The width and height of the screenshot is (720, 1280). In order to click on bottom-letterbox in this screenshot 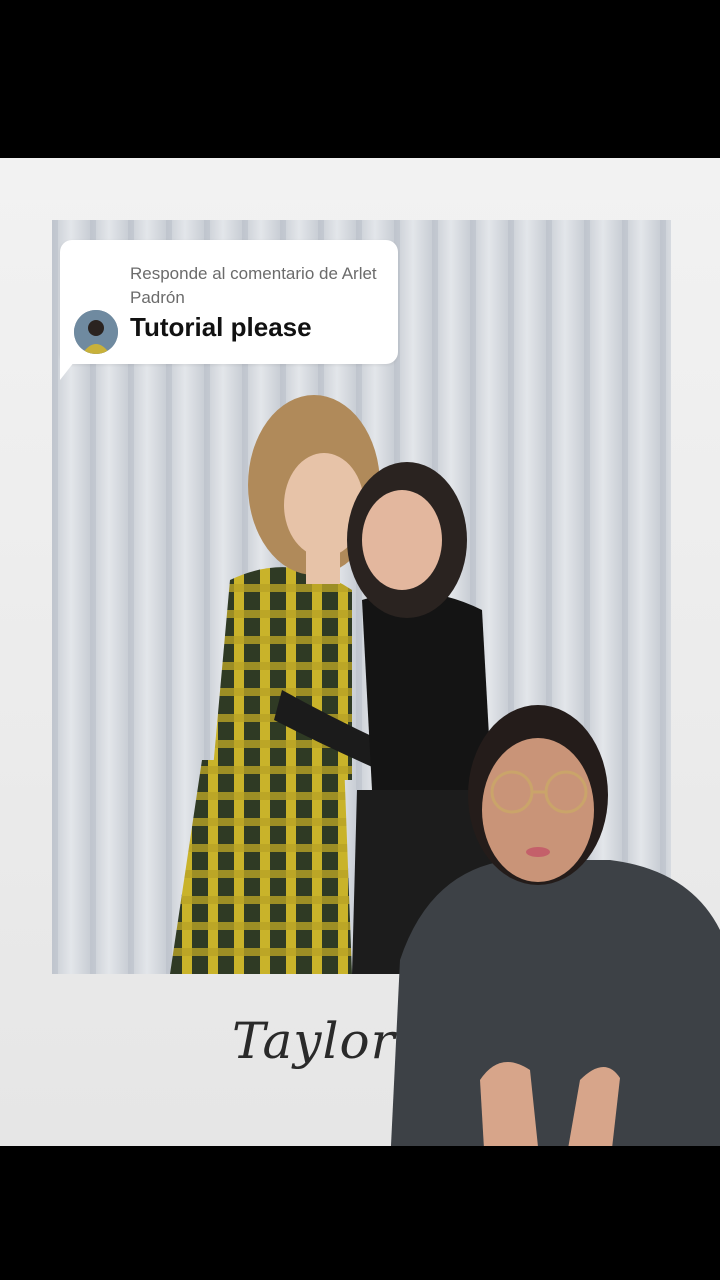, I will do `click(360, 1213)`.